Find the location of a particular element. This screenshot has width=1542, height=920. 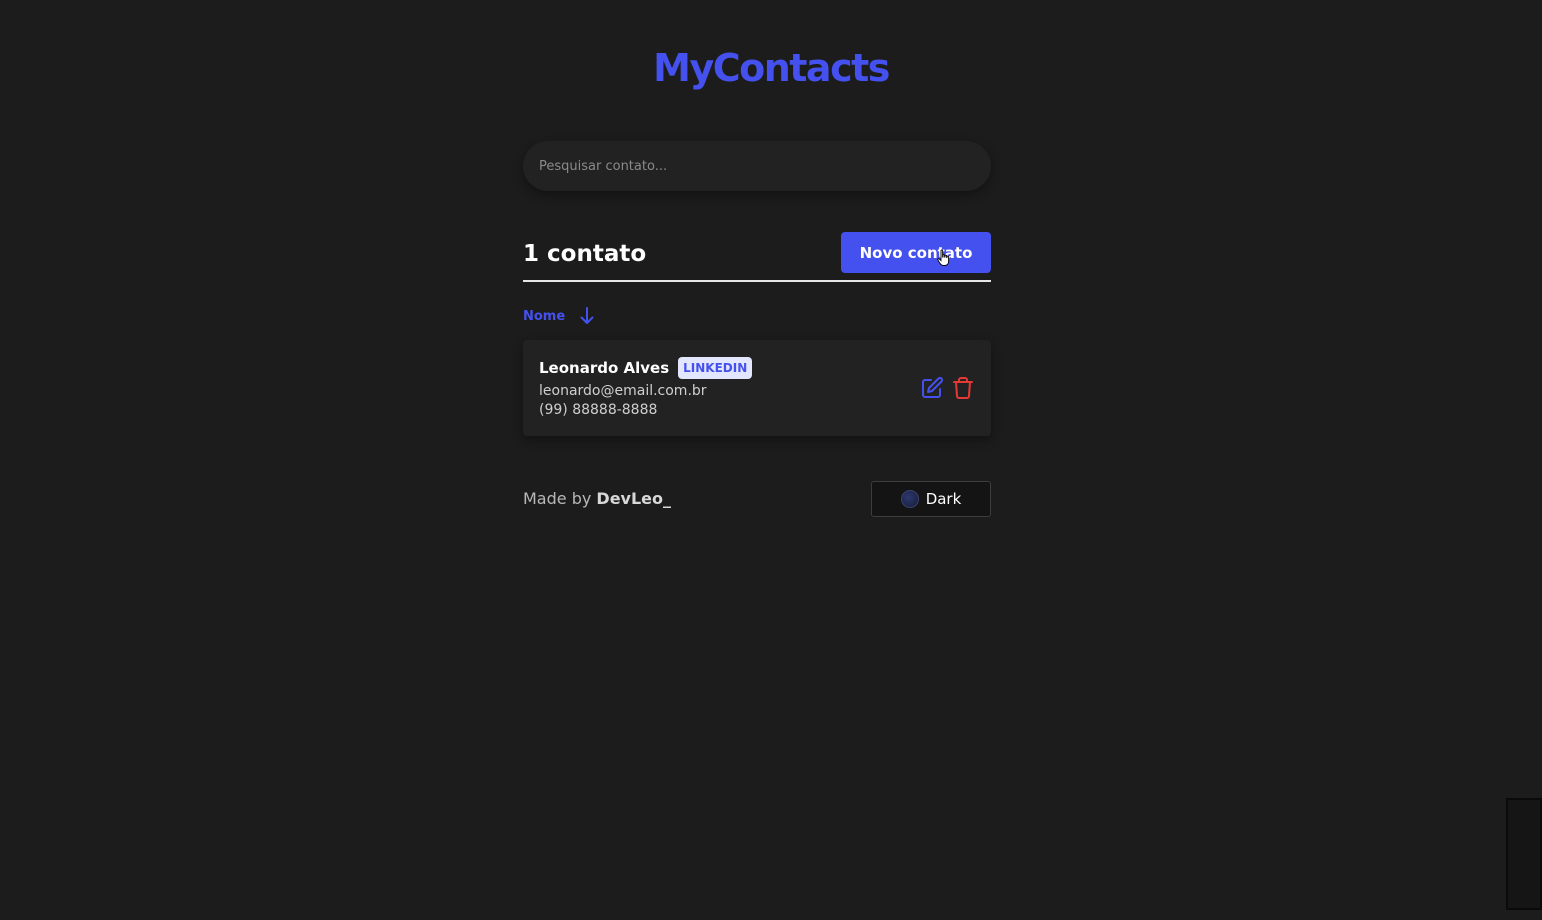

hand-cursor-icon is located at coordinates (943, 257).